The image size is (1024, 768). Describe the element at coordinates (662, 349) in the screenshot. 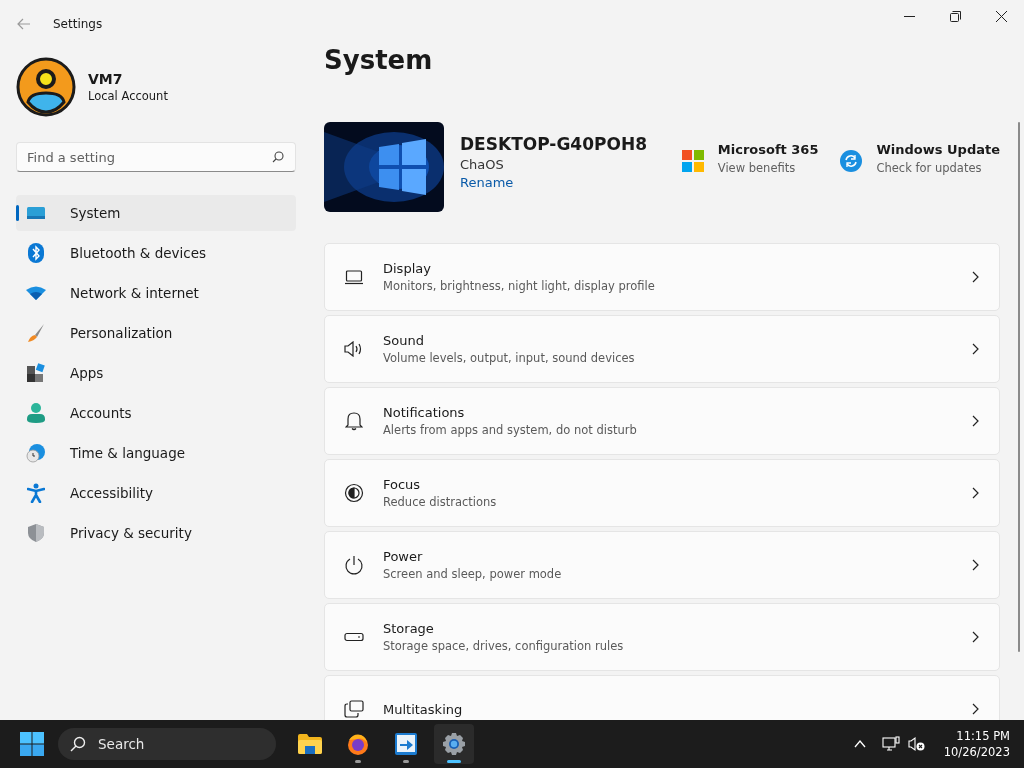

I see `settings-card: Sound Volume levels, output, input, sound devices` at that location.